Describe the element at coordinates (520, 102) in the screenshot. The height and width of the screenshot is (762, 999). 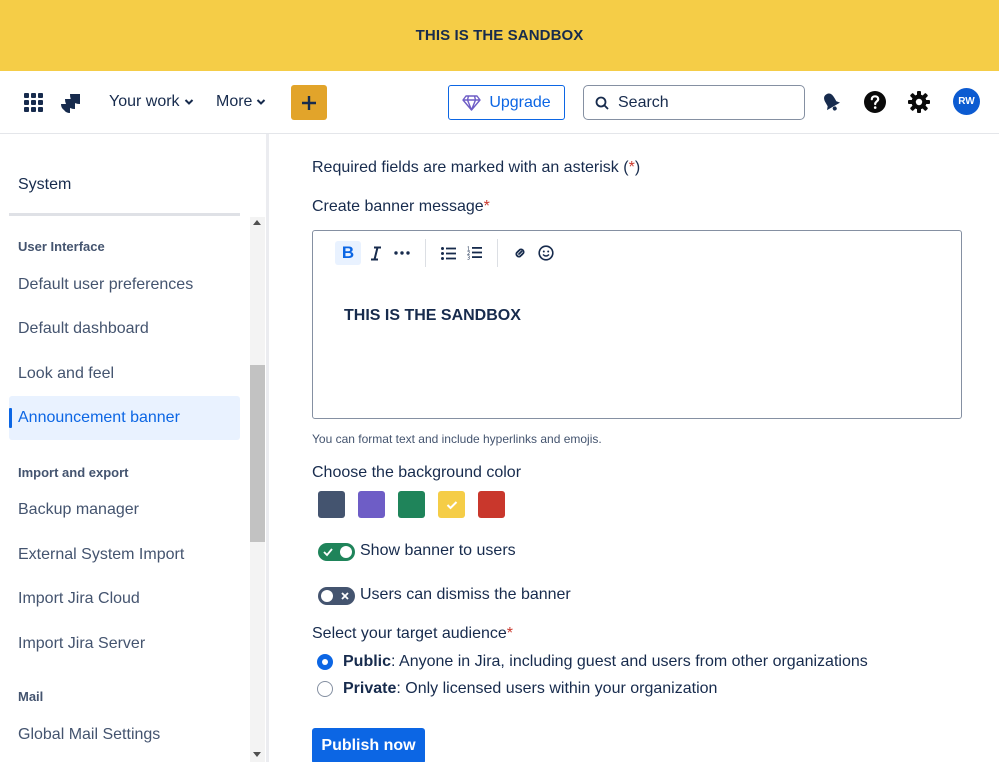
I see `upgrade-label: Upgrade` at that location.